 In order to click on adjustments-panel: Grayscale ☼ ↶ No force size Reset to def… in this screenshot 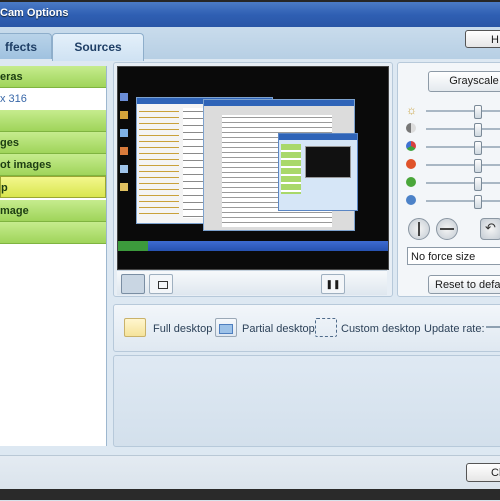, I will do `click(448, 179)`.